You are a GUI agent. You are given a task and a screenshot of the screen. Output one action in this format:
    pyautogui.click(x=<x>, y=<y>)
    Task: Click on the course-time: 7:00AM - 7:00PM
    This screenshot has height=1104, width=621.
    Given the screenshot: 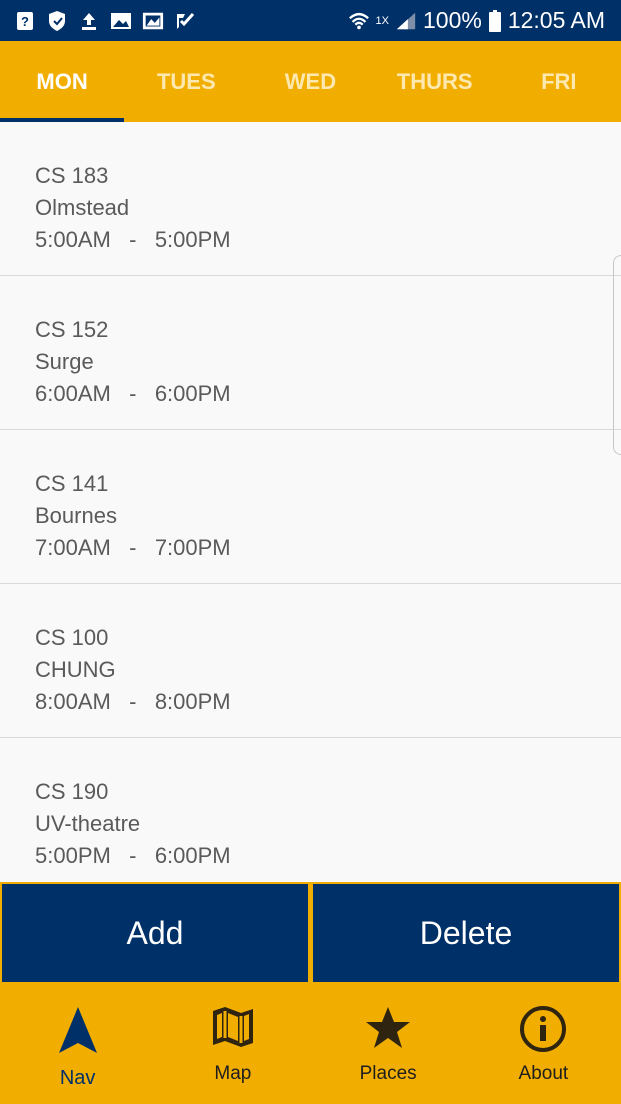 What is the action you would take?
    pyautogui.click(x=133, y=547)
    